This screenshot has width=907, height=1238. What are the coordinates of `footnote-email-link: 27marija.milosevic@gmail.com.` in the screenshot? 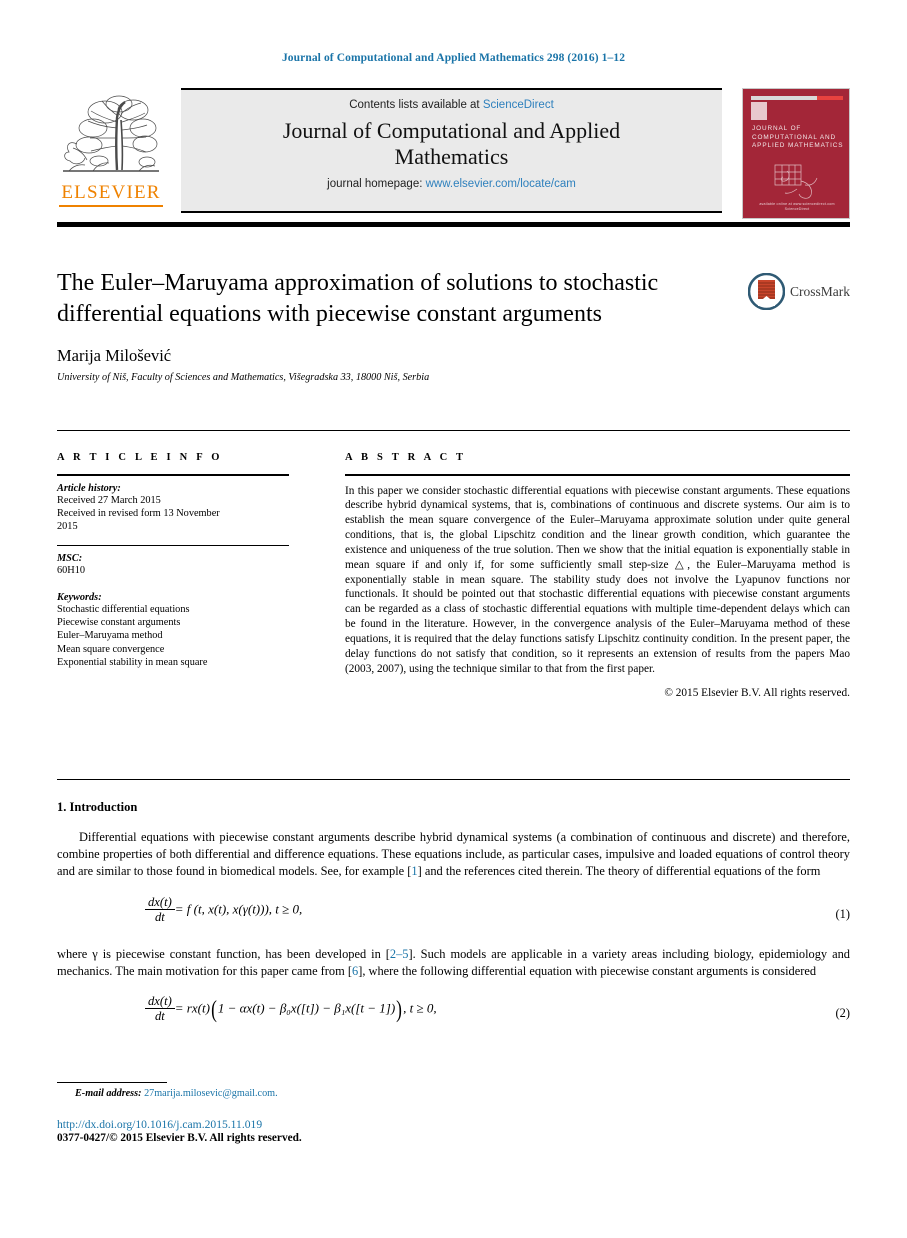 It's located at (211, 1093).